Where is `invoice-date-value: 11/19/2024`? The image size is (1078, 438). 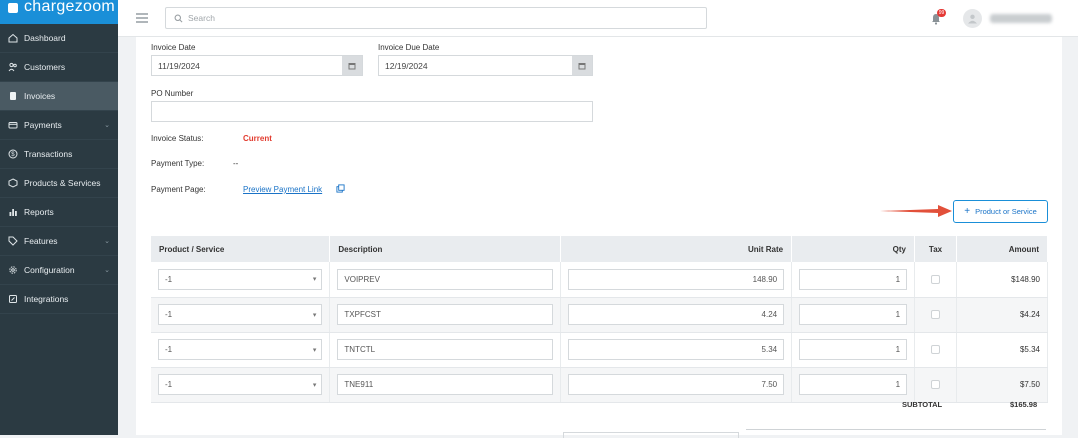 invoice-date-value: 11/19/2024 is located at coordinates (179, 65).